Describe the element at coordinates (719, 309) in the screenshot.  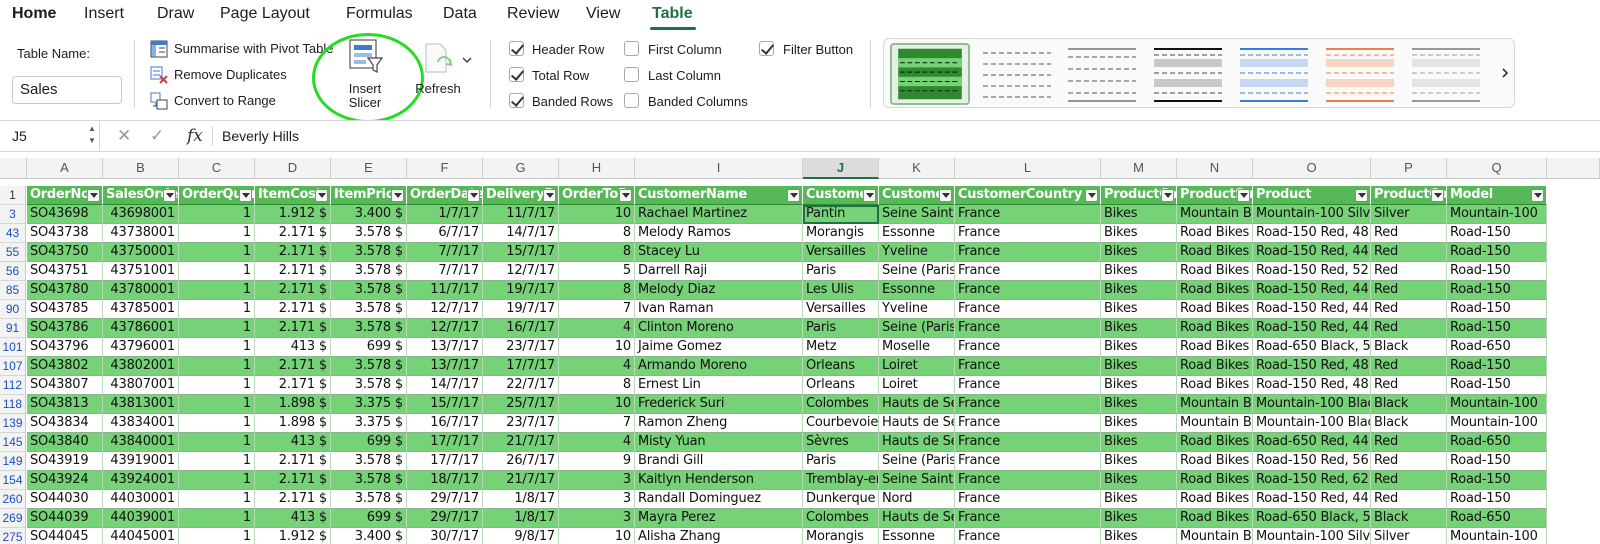
I see `table-cell: Ivan Raman` at that location.